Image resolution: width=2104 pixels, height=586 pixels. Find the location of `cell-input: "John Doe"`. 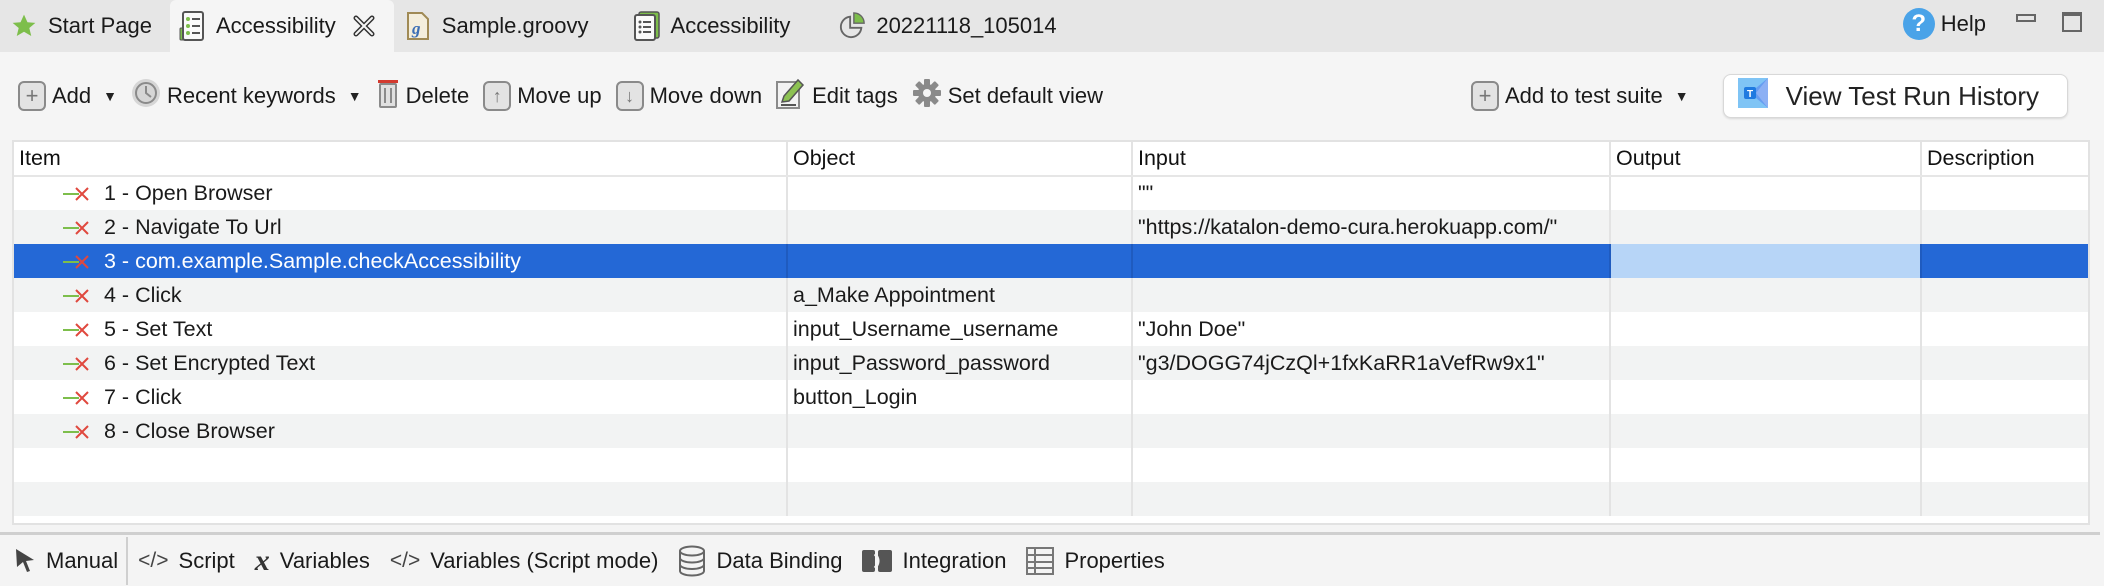

cell-input: "John Doe" is located at coordinates (1370, 329).